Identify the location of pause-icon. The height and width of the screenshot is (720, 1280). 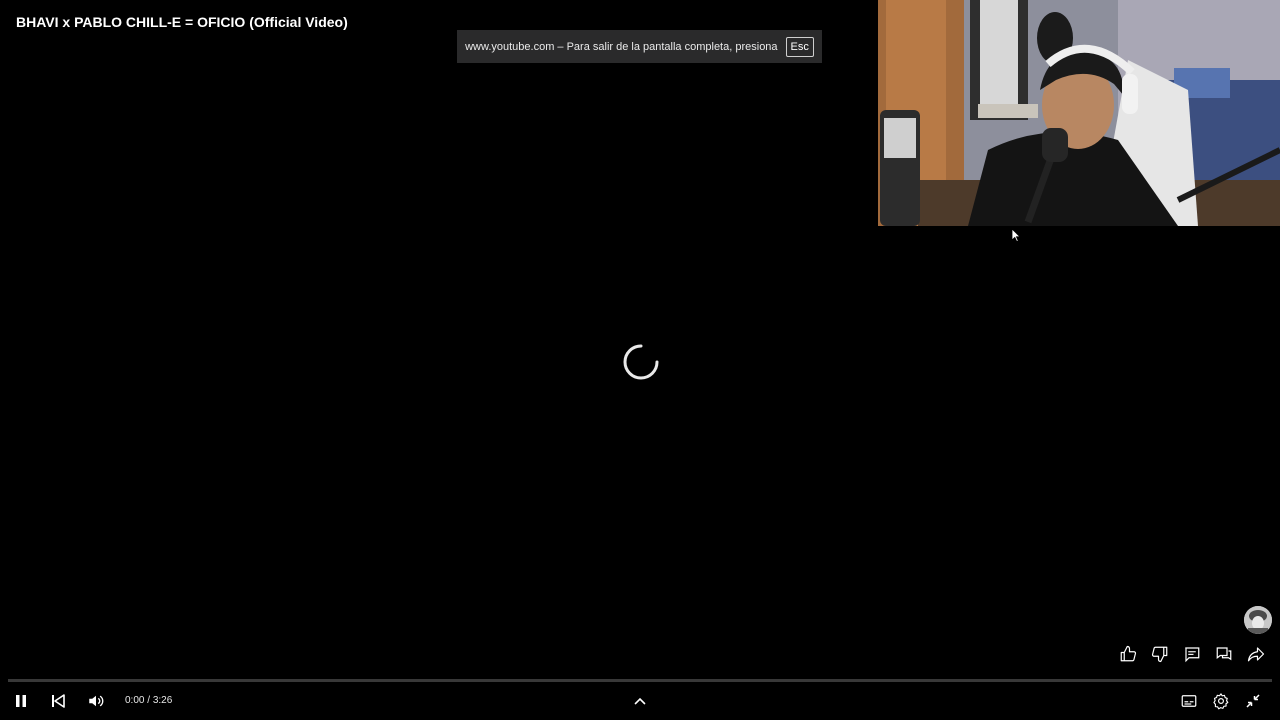
(21, 701).